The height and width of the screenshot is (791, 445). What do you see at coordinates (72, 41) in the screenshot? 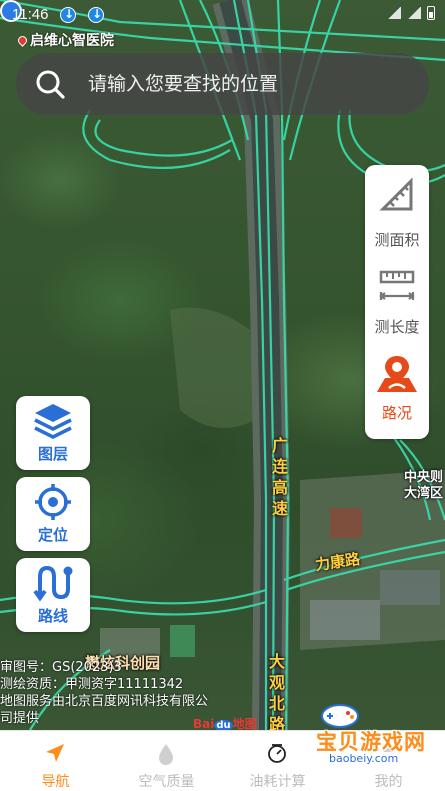
I see `poi-hospital-text: 启维心智医院` at bounding box center [72, 41].